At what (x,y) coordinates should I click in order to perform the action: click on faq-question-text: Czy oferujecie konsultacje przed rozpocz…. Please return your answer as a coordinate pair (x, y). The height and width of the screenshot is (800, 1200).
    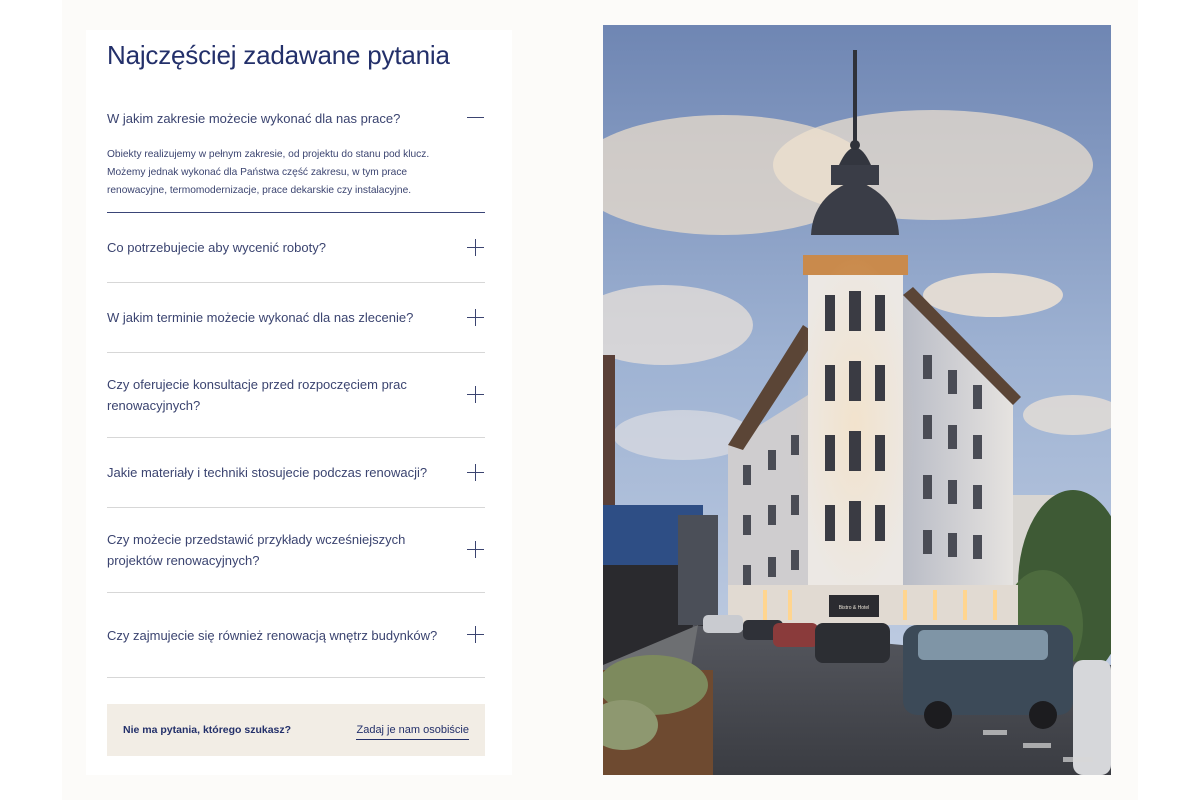
    Looking at the image, I should click on (257, 395).